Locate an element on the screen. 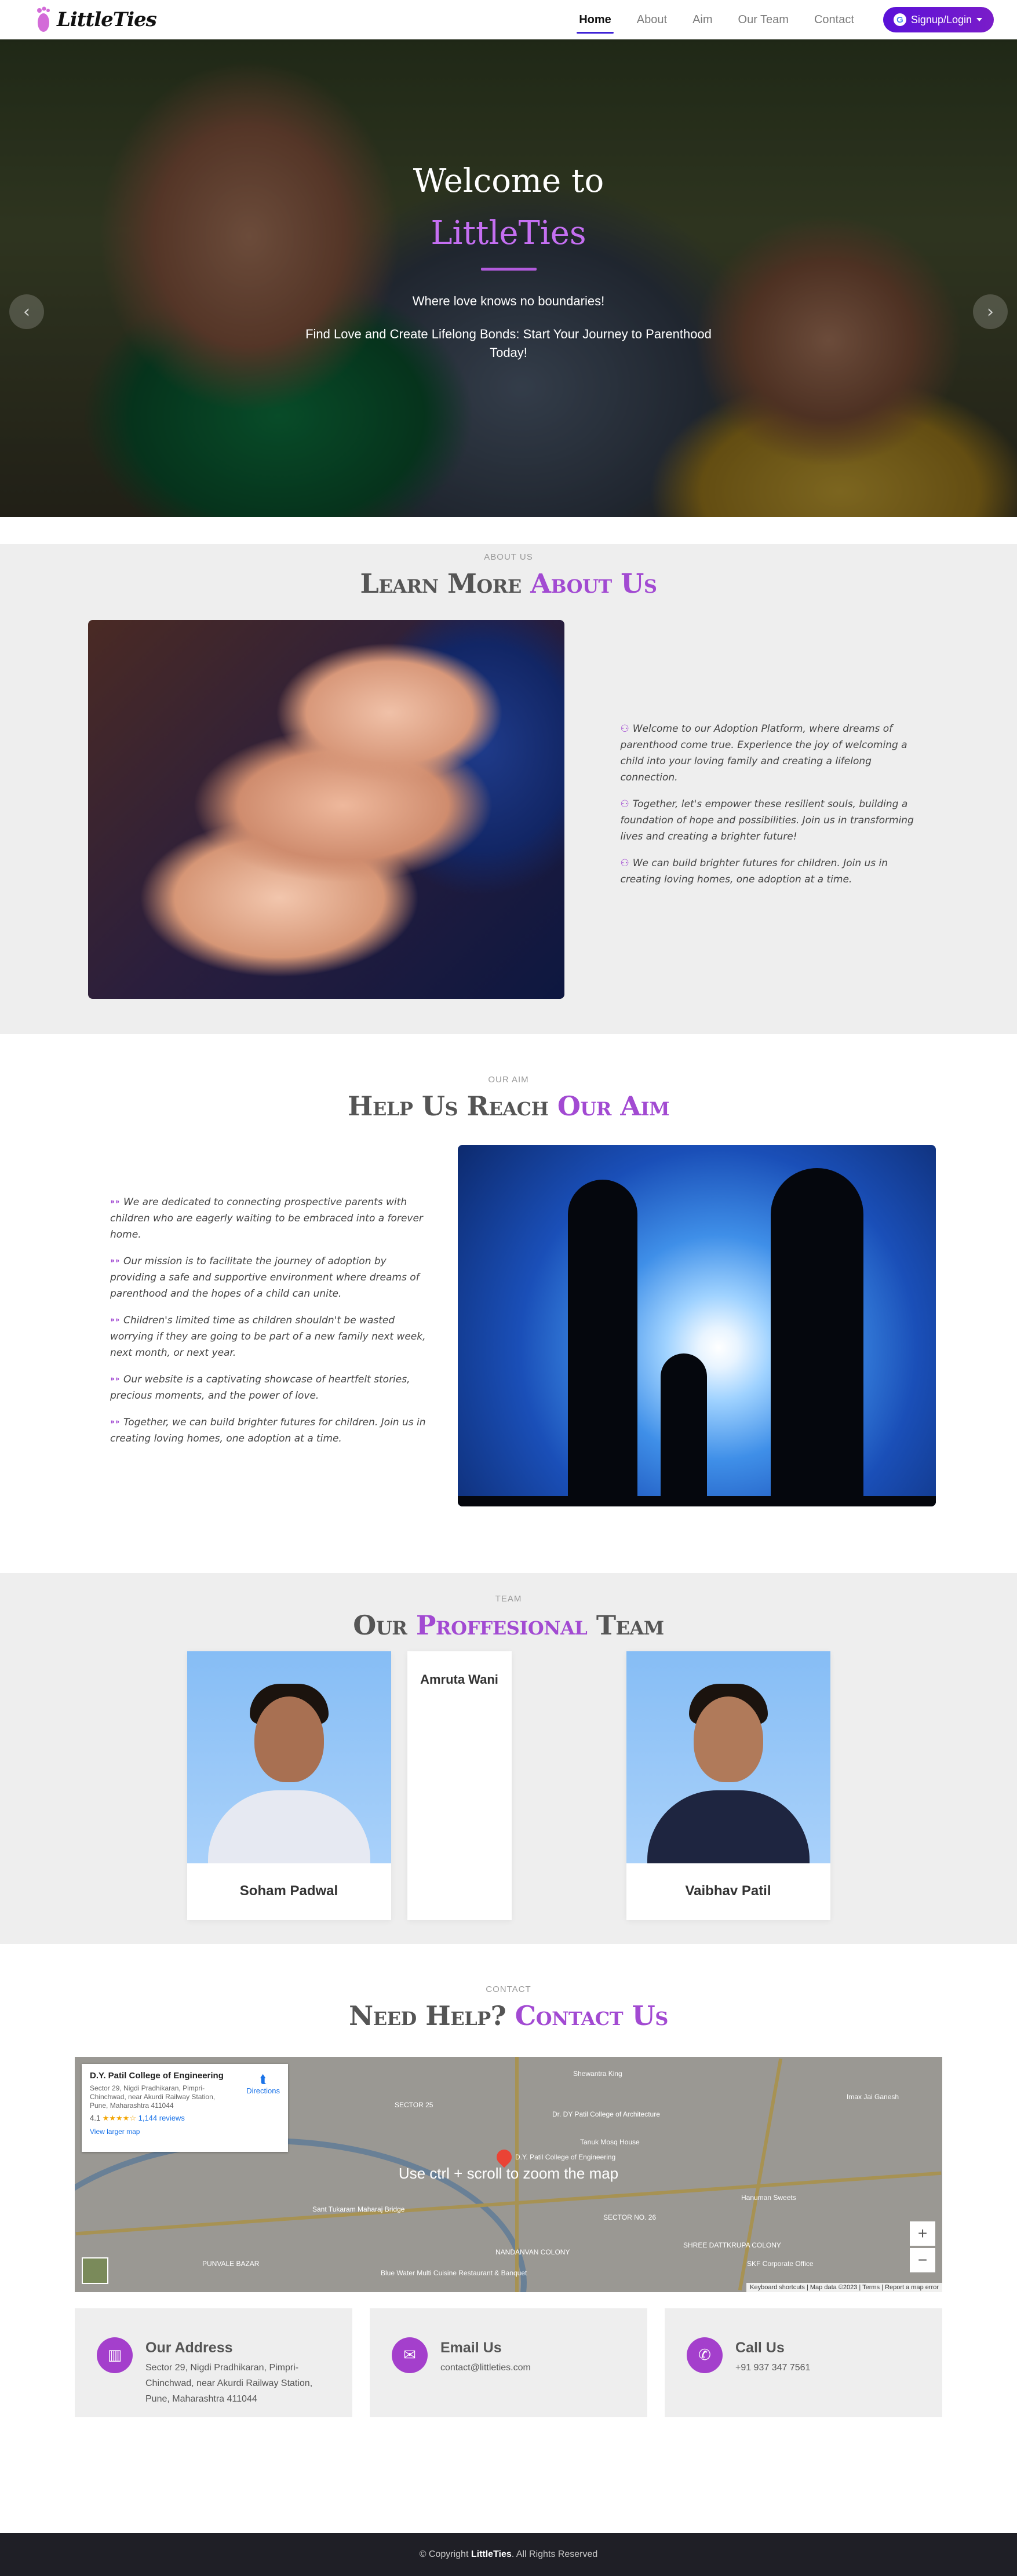  map-label: Hanuman Sweets is located at coordinates (768, 2198).